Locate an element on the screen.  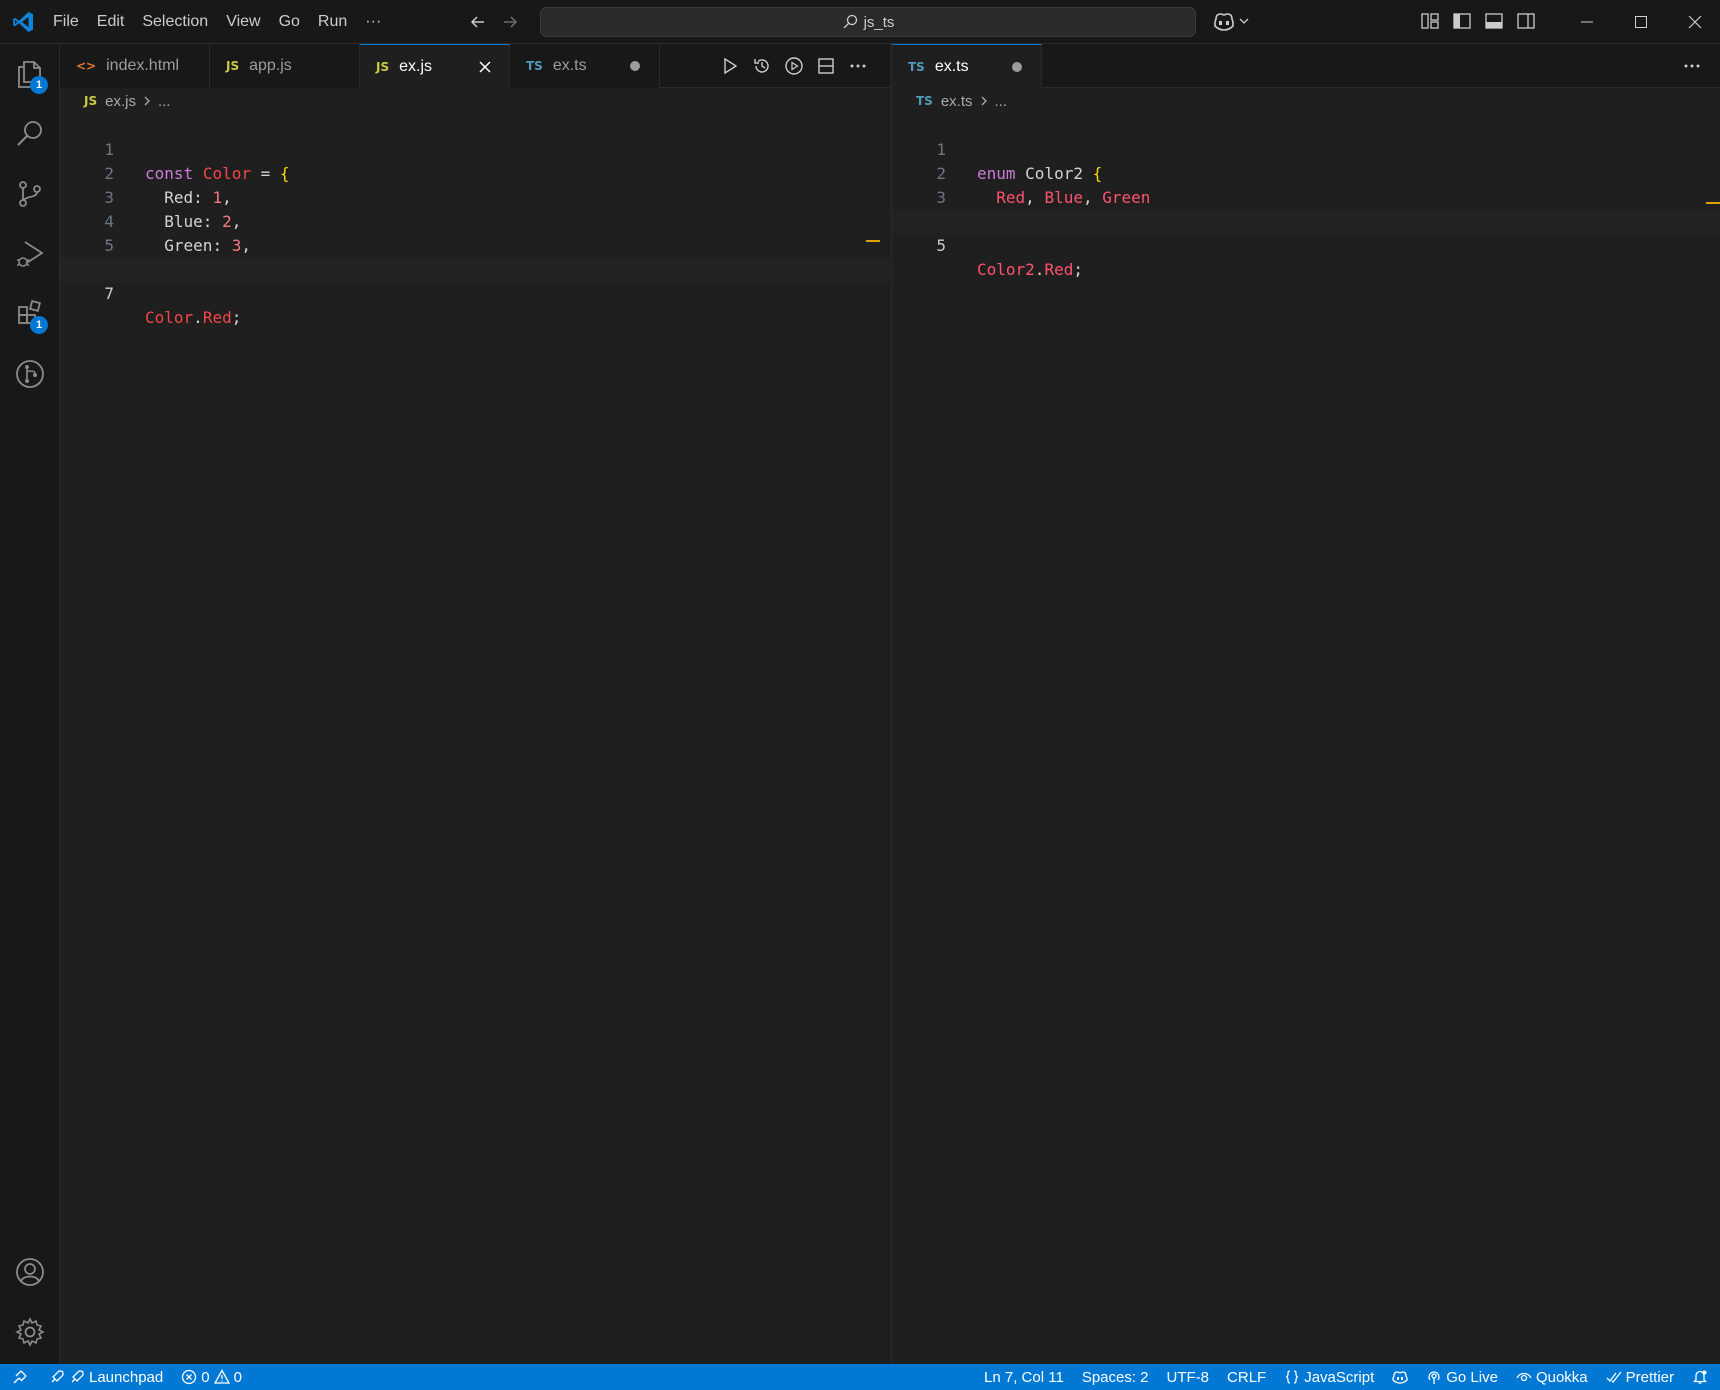
extensions-button: 1 is located at coordinates (30, 314).